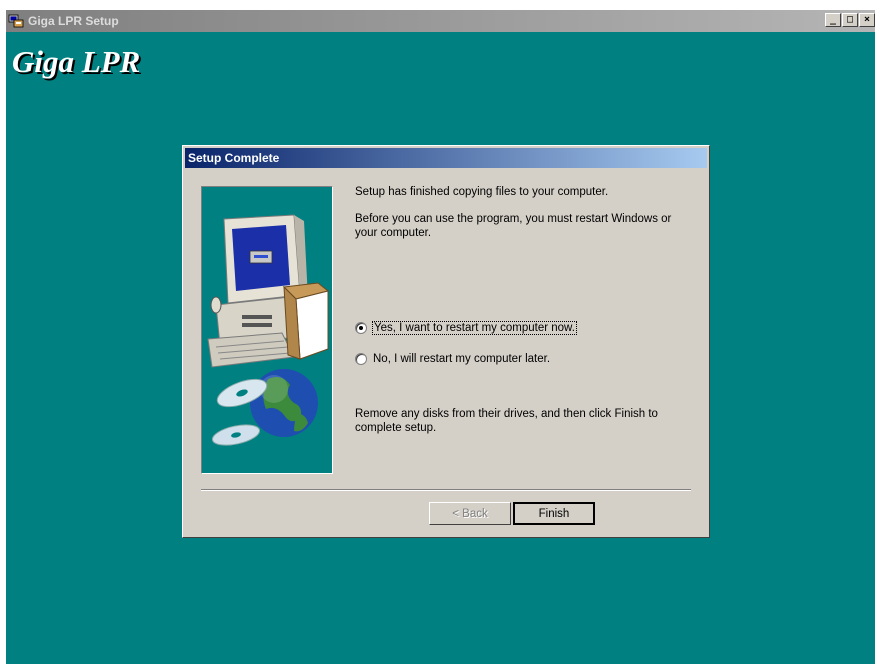 Image resolution: width=875 pixels, height=664 pixels. I want to click on computer-illustration-icon, so click(268, 330).